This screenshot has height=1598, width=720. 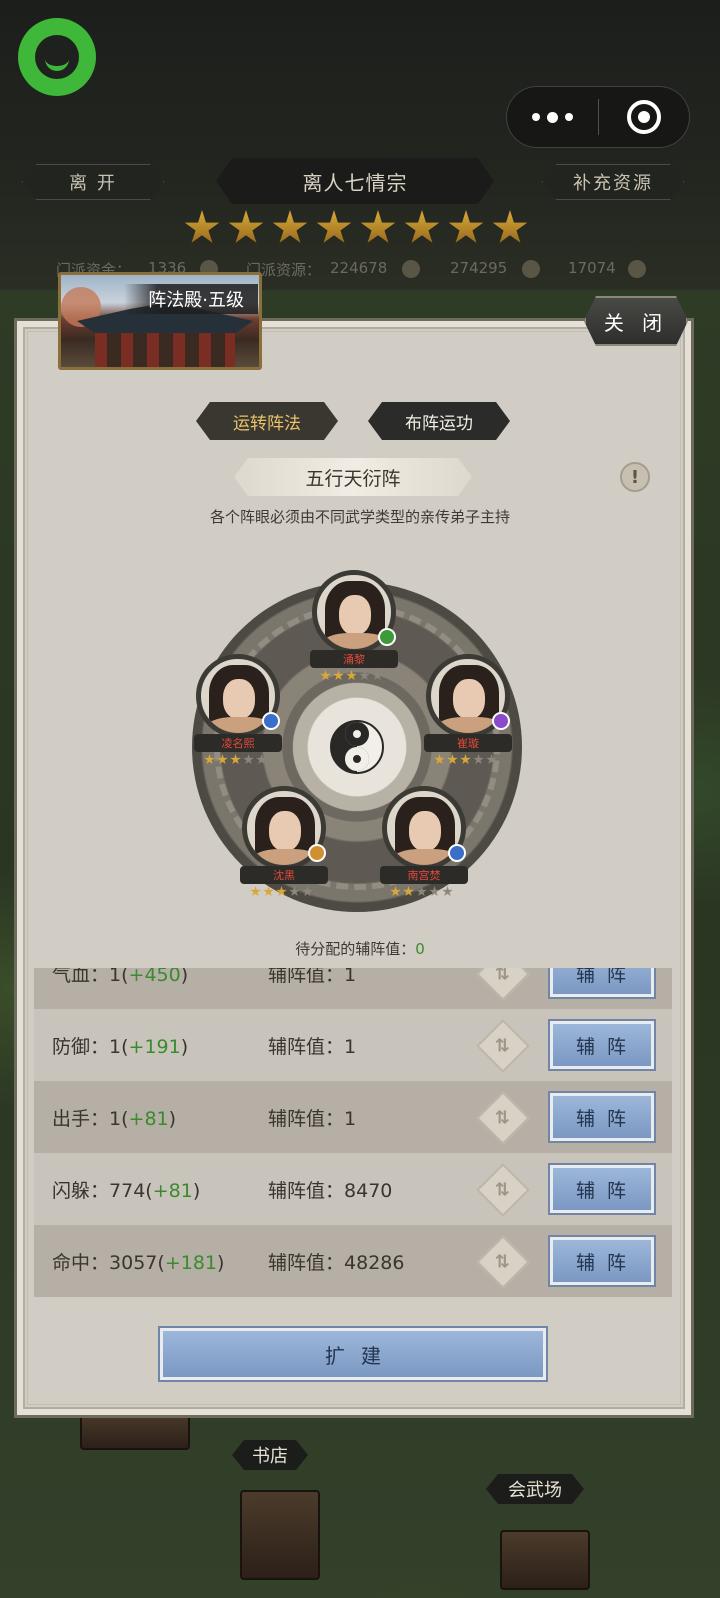 What do you see at coordinates (353, 477) in the screenshot?
I see `formation-name: 五行天衍阵` at bounding box center [353, 477].